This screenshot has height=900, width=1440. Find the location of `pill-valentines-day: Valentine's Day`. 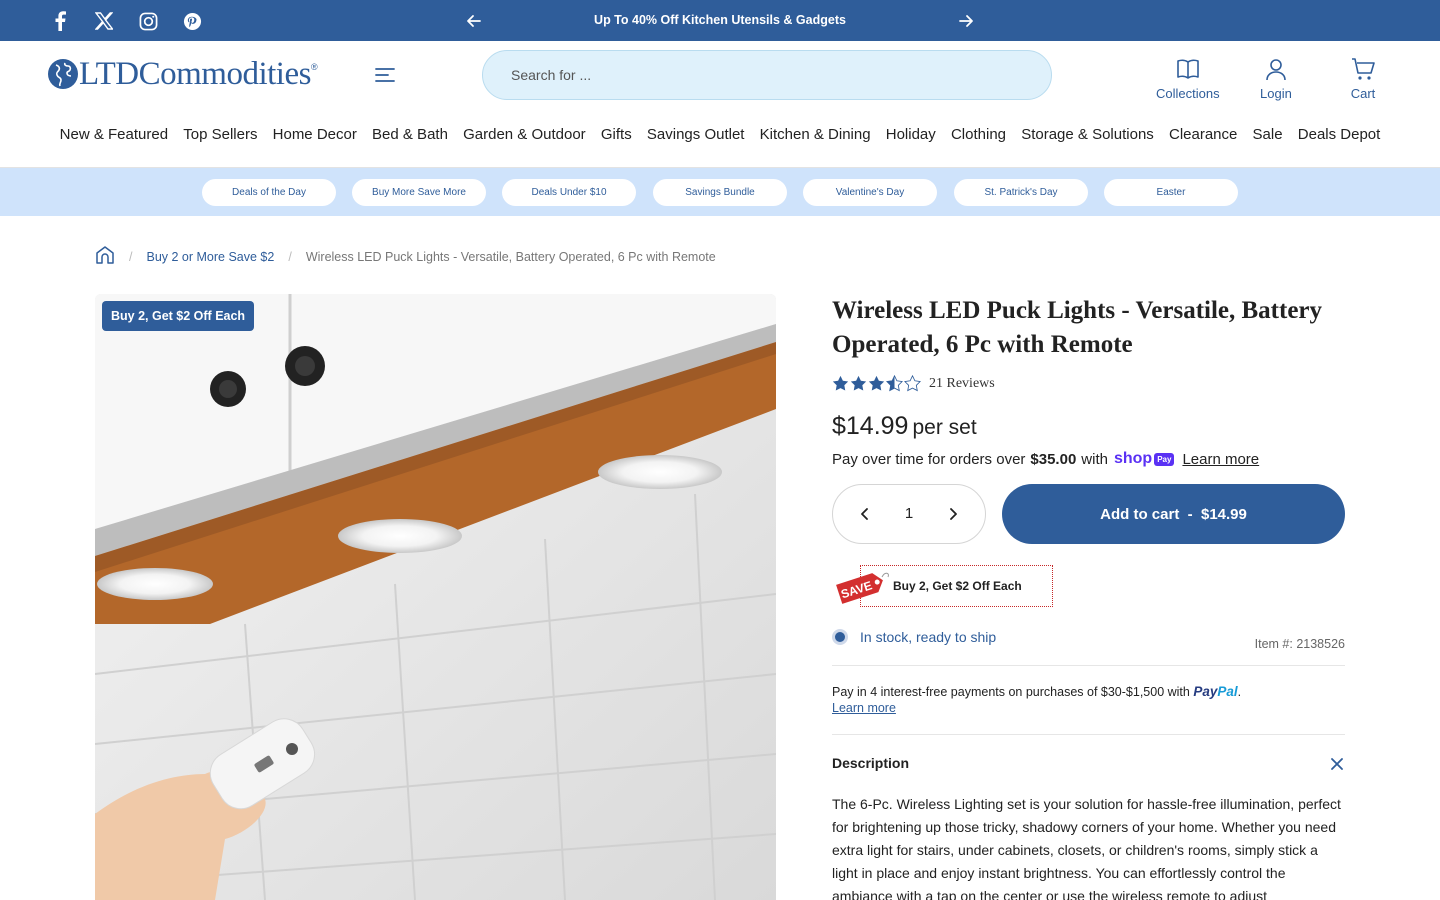

pill-valentines-day: Valentine's Day is located at coordinates (870, 192).